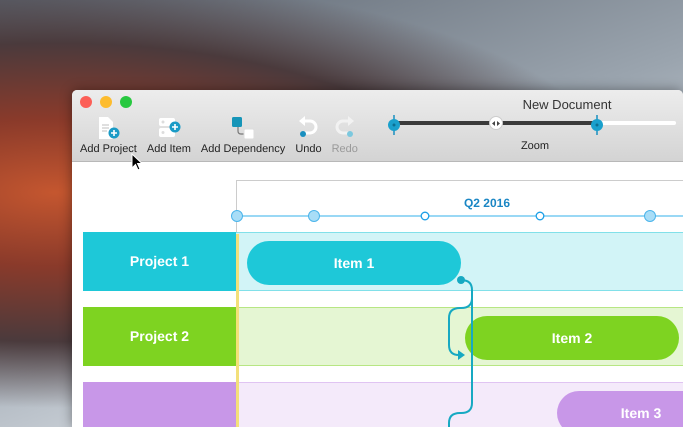  Describe the element at coordinates (620, 409) in the screenshot. I see `gantt-item: Item 3` at that location.